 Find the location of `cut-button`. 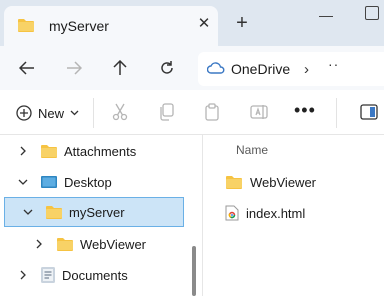

cut-button is located at coordinates (120, 112).